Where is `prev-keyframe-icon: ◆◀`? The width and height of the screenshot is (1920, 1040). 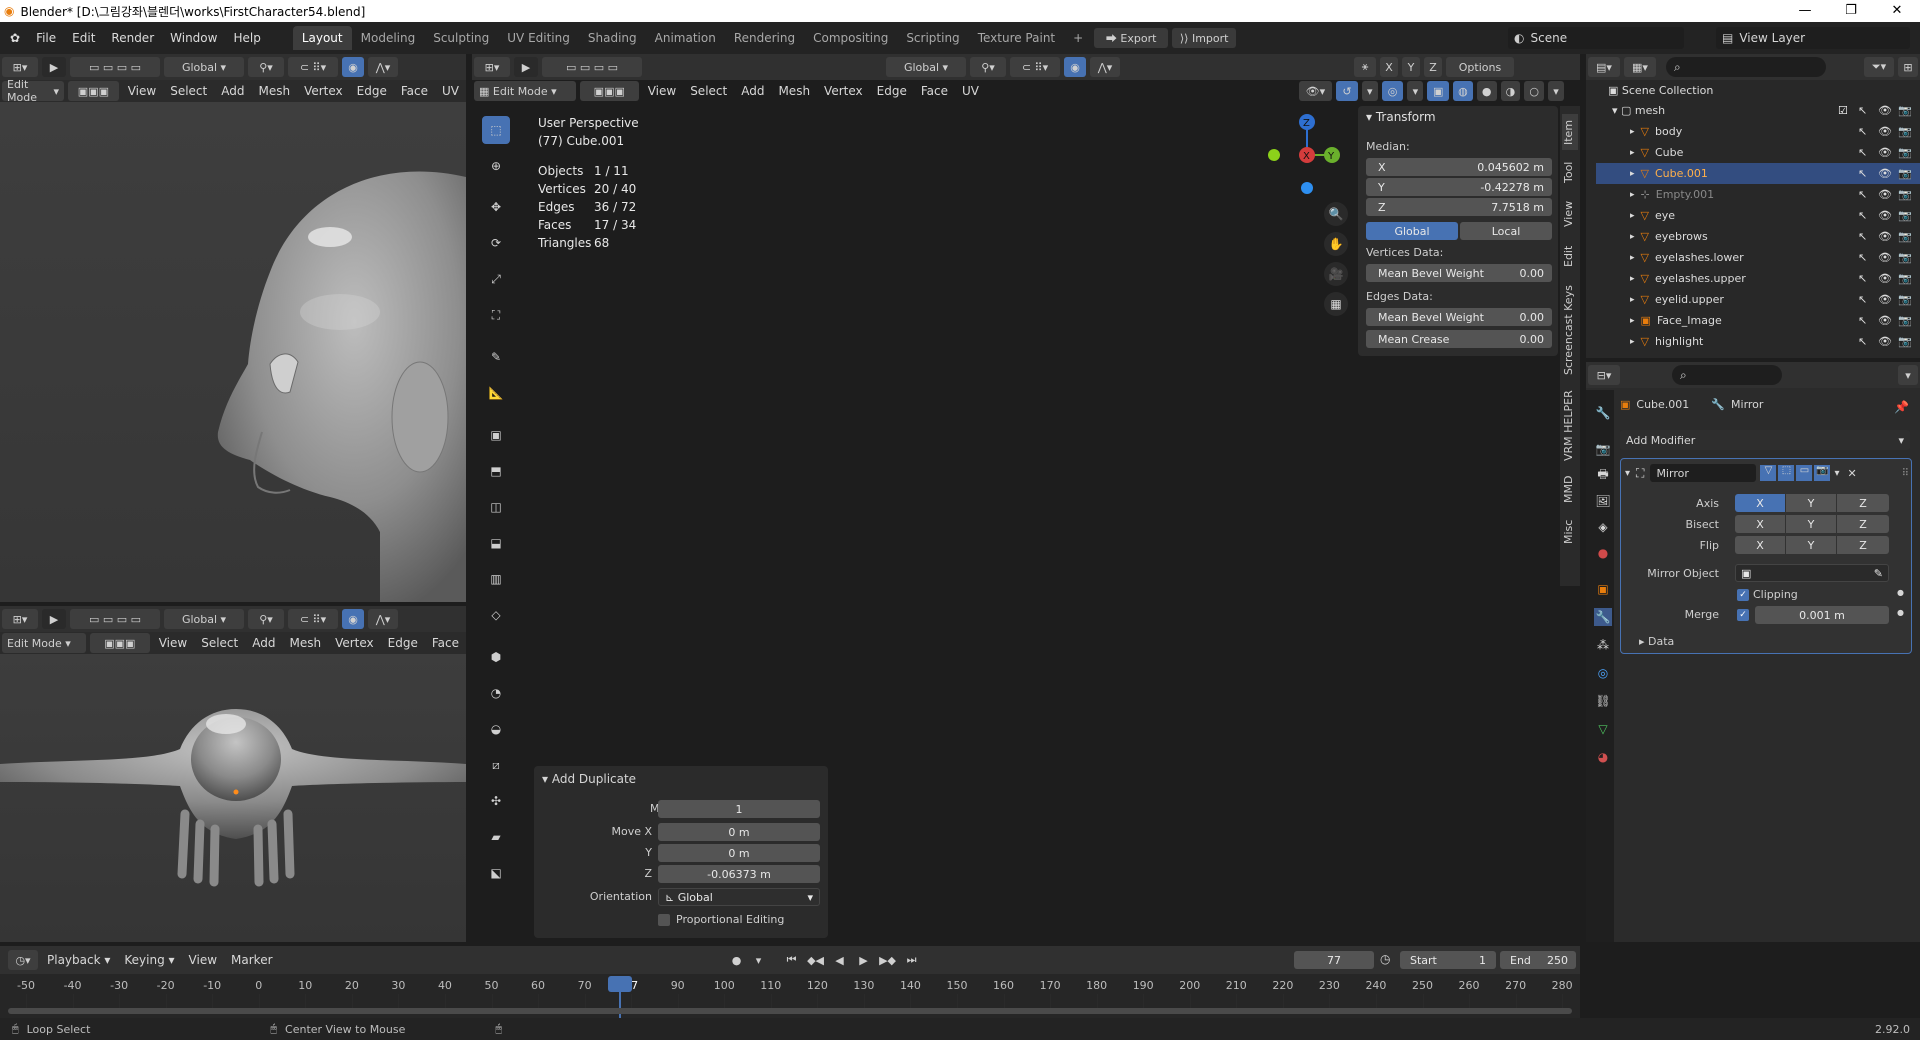
prev-keyframe-icon: ◆◀ is located at coordinates (816, 960).